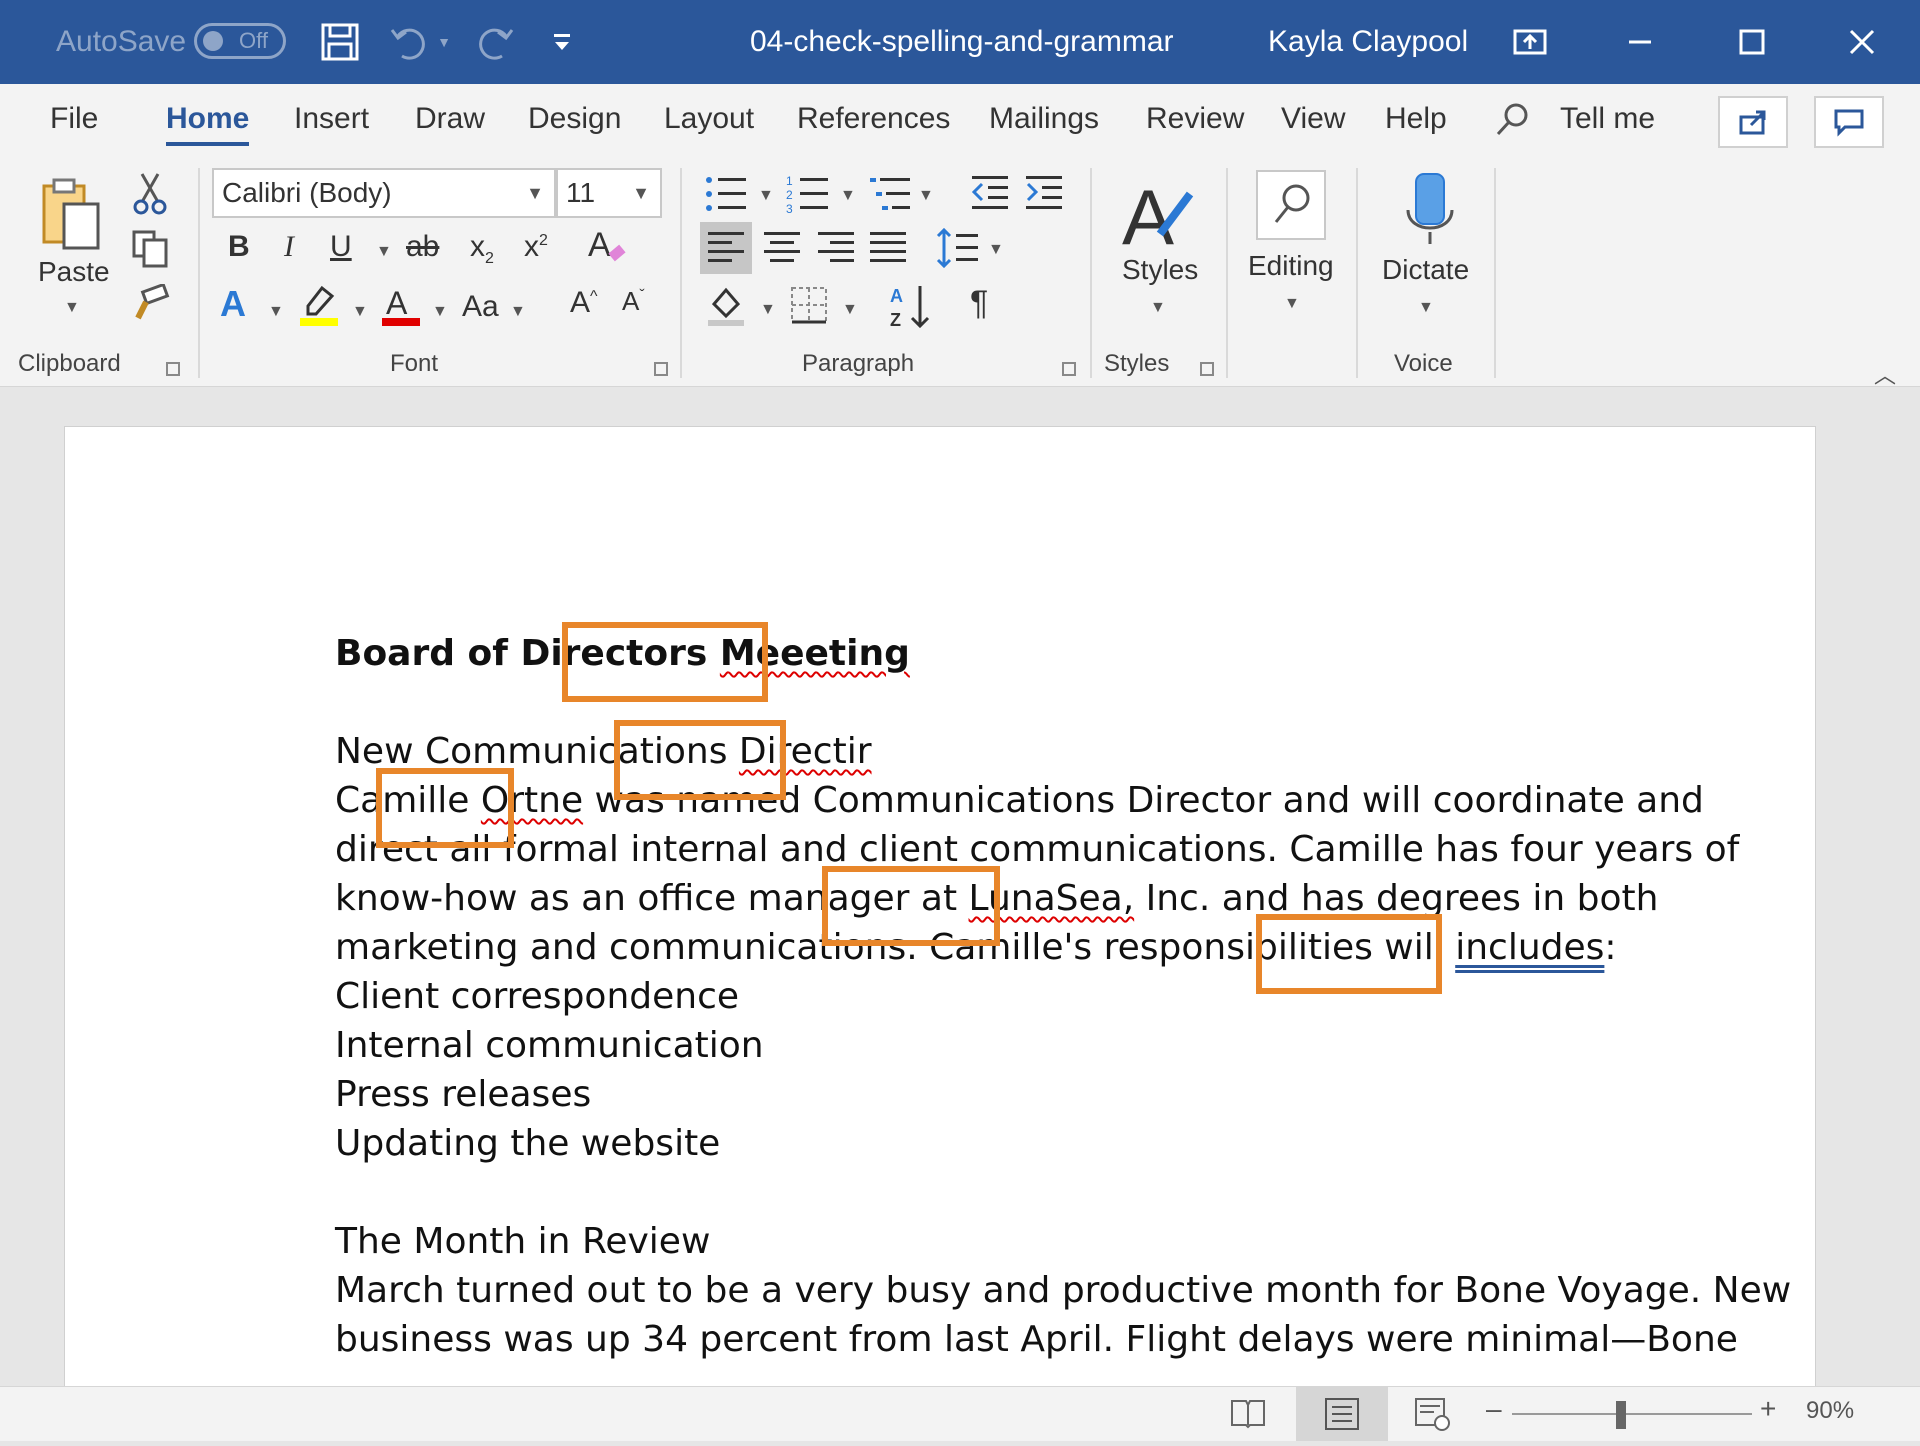  I want to click on font-color-icon: A, so click(402, 308).